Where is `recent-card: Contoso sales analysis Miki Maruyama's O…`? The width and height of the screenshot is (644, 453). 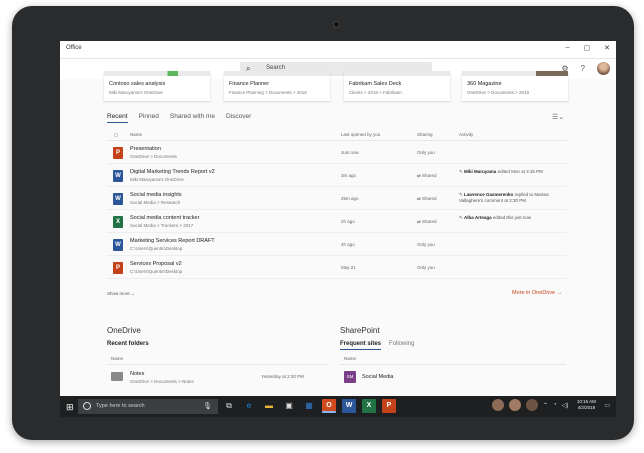 recent-card: Contoso sales analysis Miki Maruyama's O… is located at coordinates (157, 86).